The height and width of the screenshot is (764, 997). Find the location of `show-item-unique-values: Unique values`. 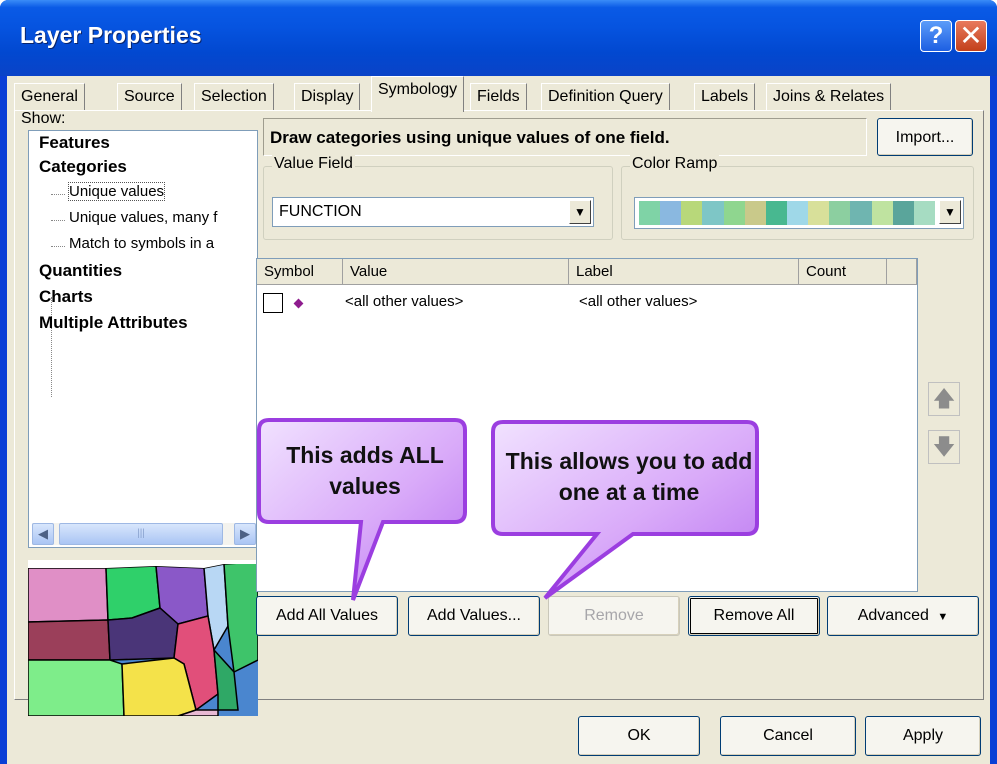

show-item-unique-values: Unique values is located at coordinates (108, 191).